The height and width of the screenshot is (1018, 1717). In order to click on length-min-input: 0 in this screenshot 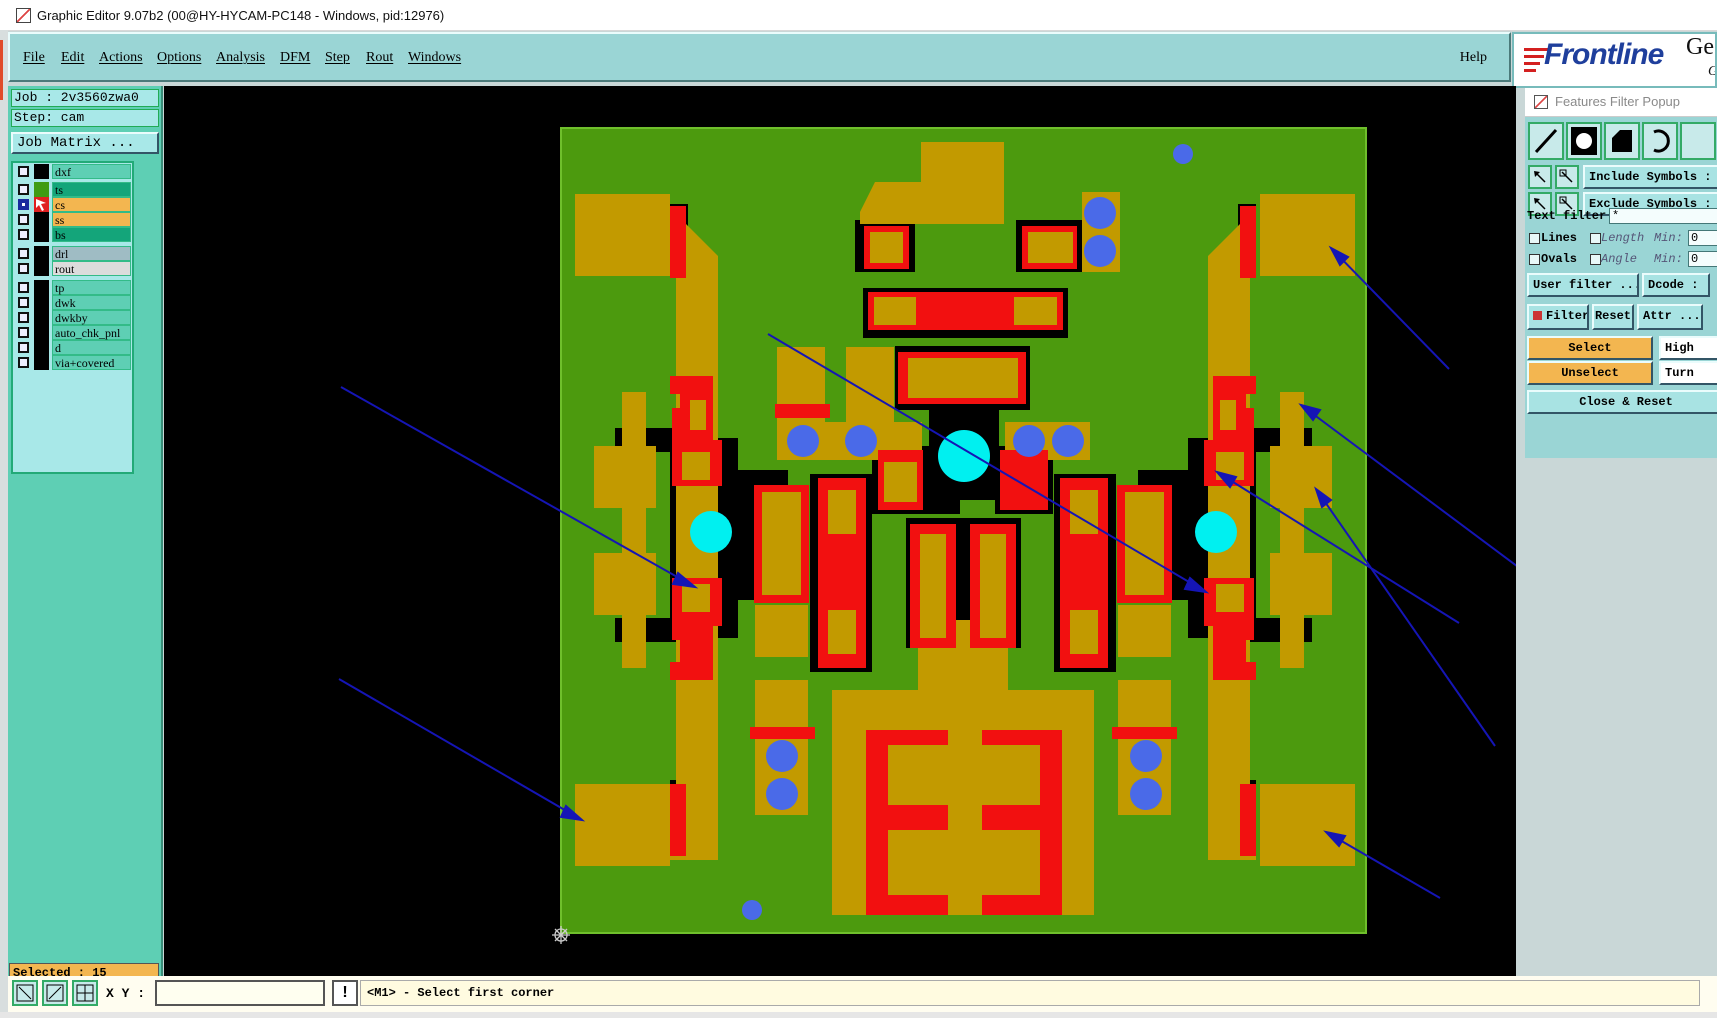, I will do `click(1702, 238)`.